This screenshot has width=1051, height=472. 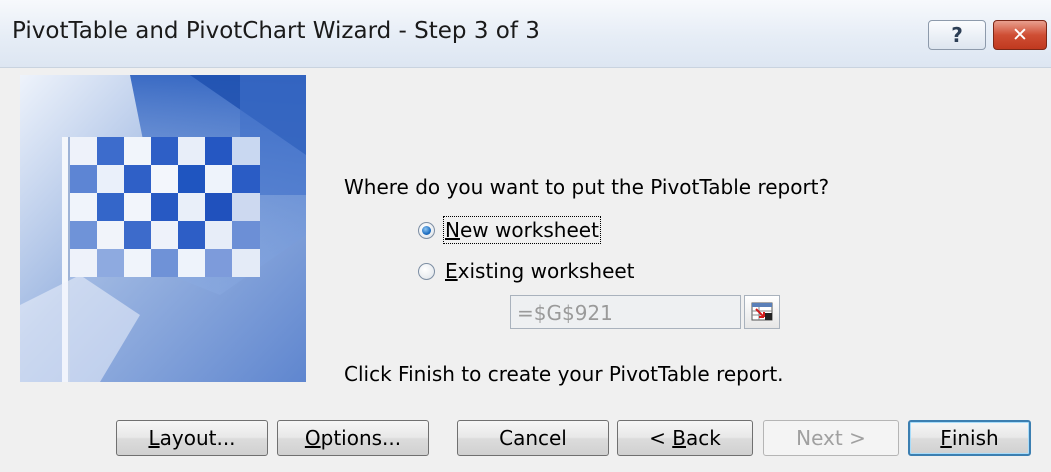 What do you see at coordinates (625, 312) in the screenshot?
I see `reference-input: =$G$921` at bounding box center [625, 312].